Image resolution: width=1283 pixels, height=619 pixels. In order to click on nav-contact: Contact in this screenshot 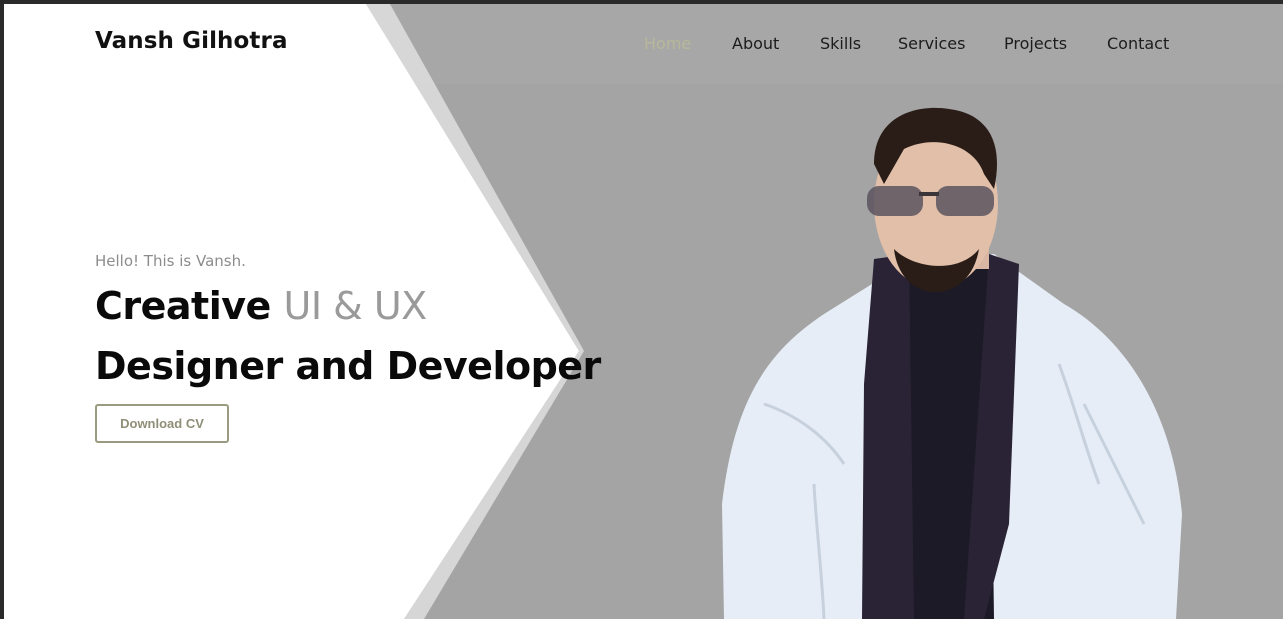, I will do `click(1138, 43)`.